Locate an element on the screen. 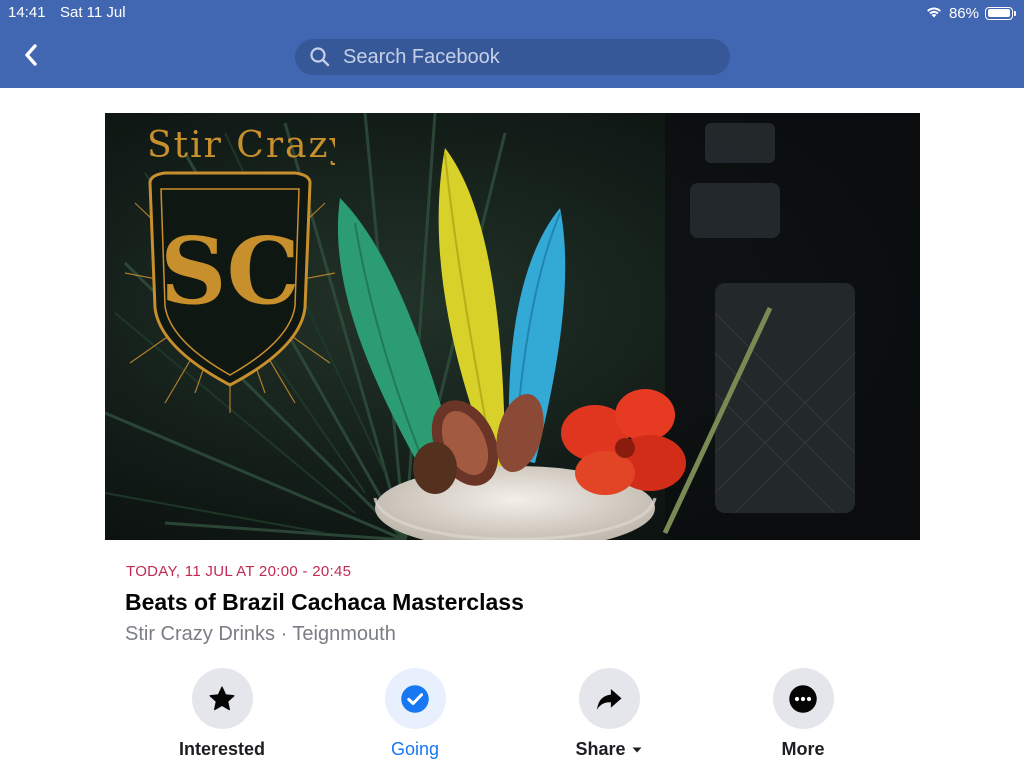  caret-down-icon is located at coordinates (637, 750).